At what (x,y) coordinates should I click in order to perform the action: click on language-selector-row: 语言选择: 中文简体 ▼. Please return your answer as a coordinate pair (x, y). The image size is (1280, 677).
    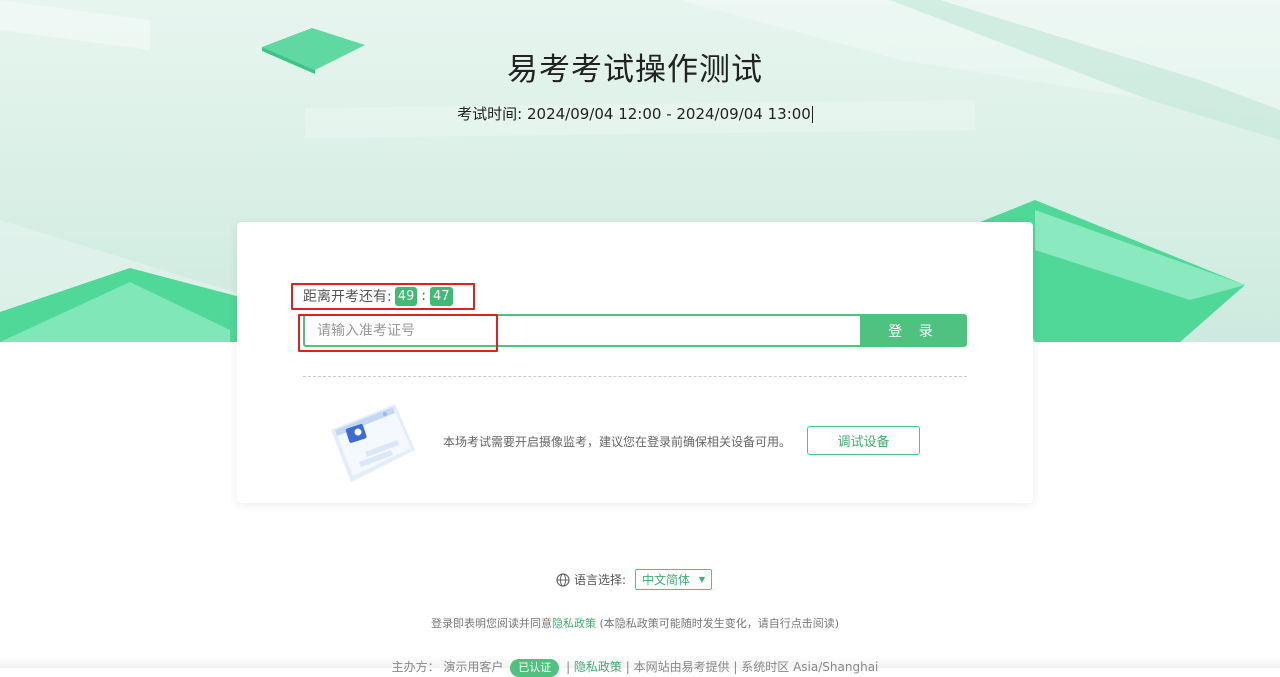
    Looking at the image, I should click on (634, 579).